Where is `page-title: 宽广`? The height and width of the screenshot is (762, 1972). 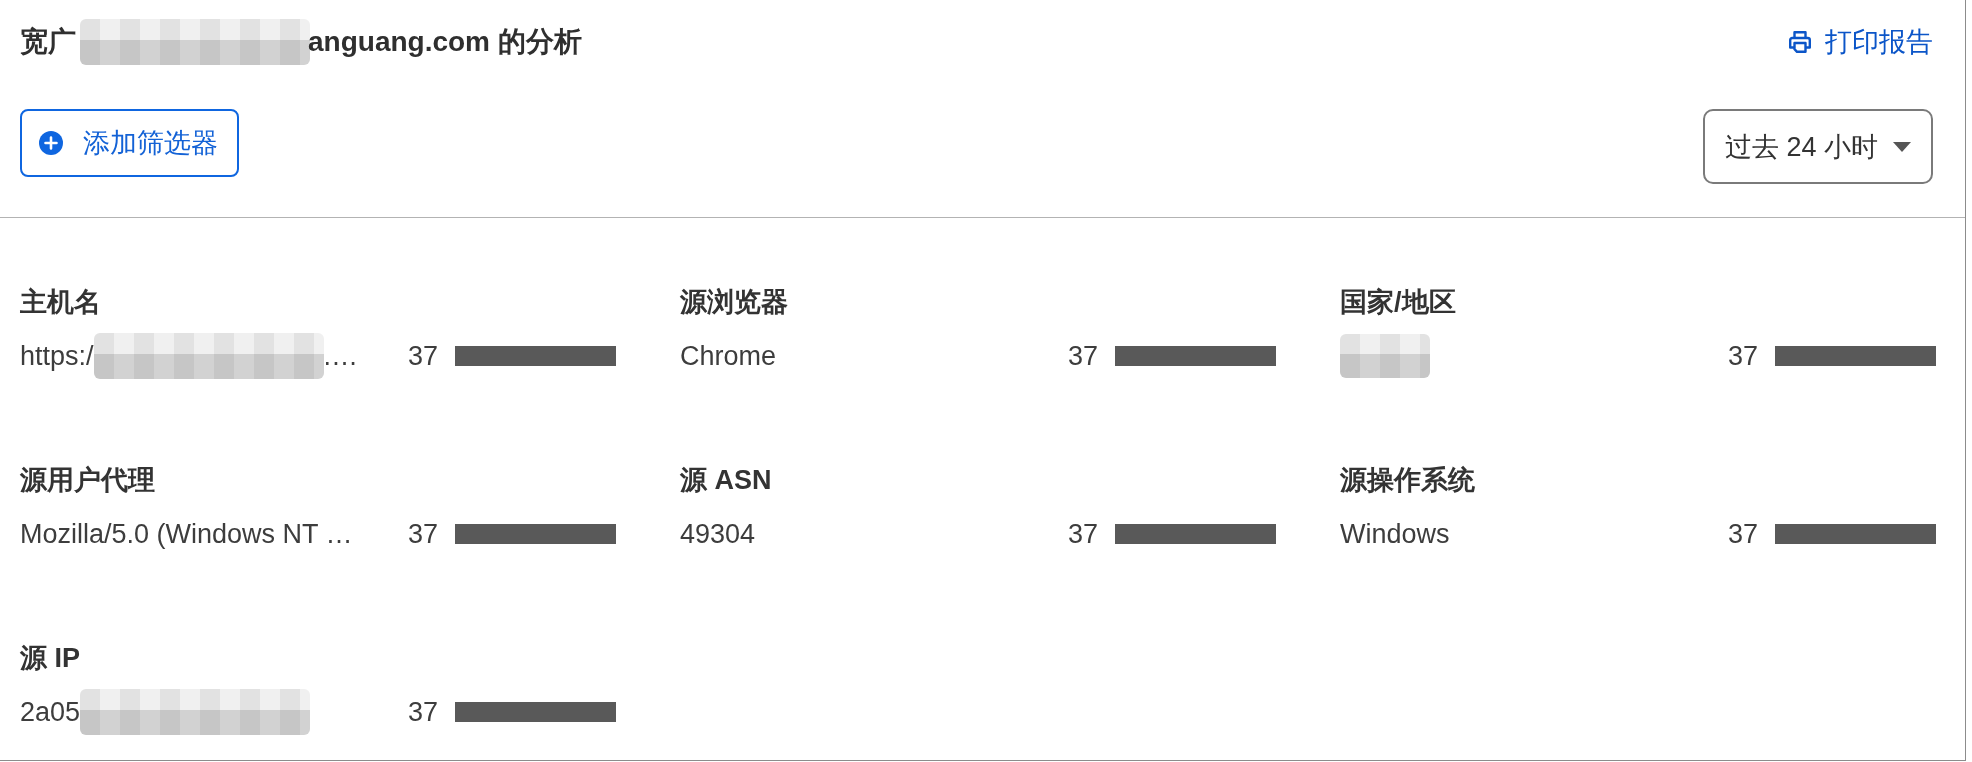 page-title: 宽广 is located at coordinates (48, 42).